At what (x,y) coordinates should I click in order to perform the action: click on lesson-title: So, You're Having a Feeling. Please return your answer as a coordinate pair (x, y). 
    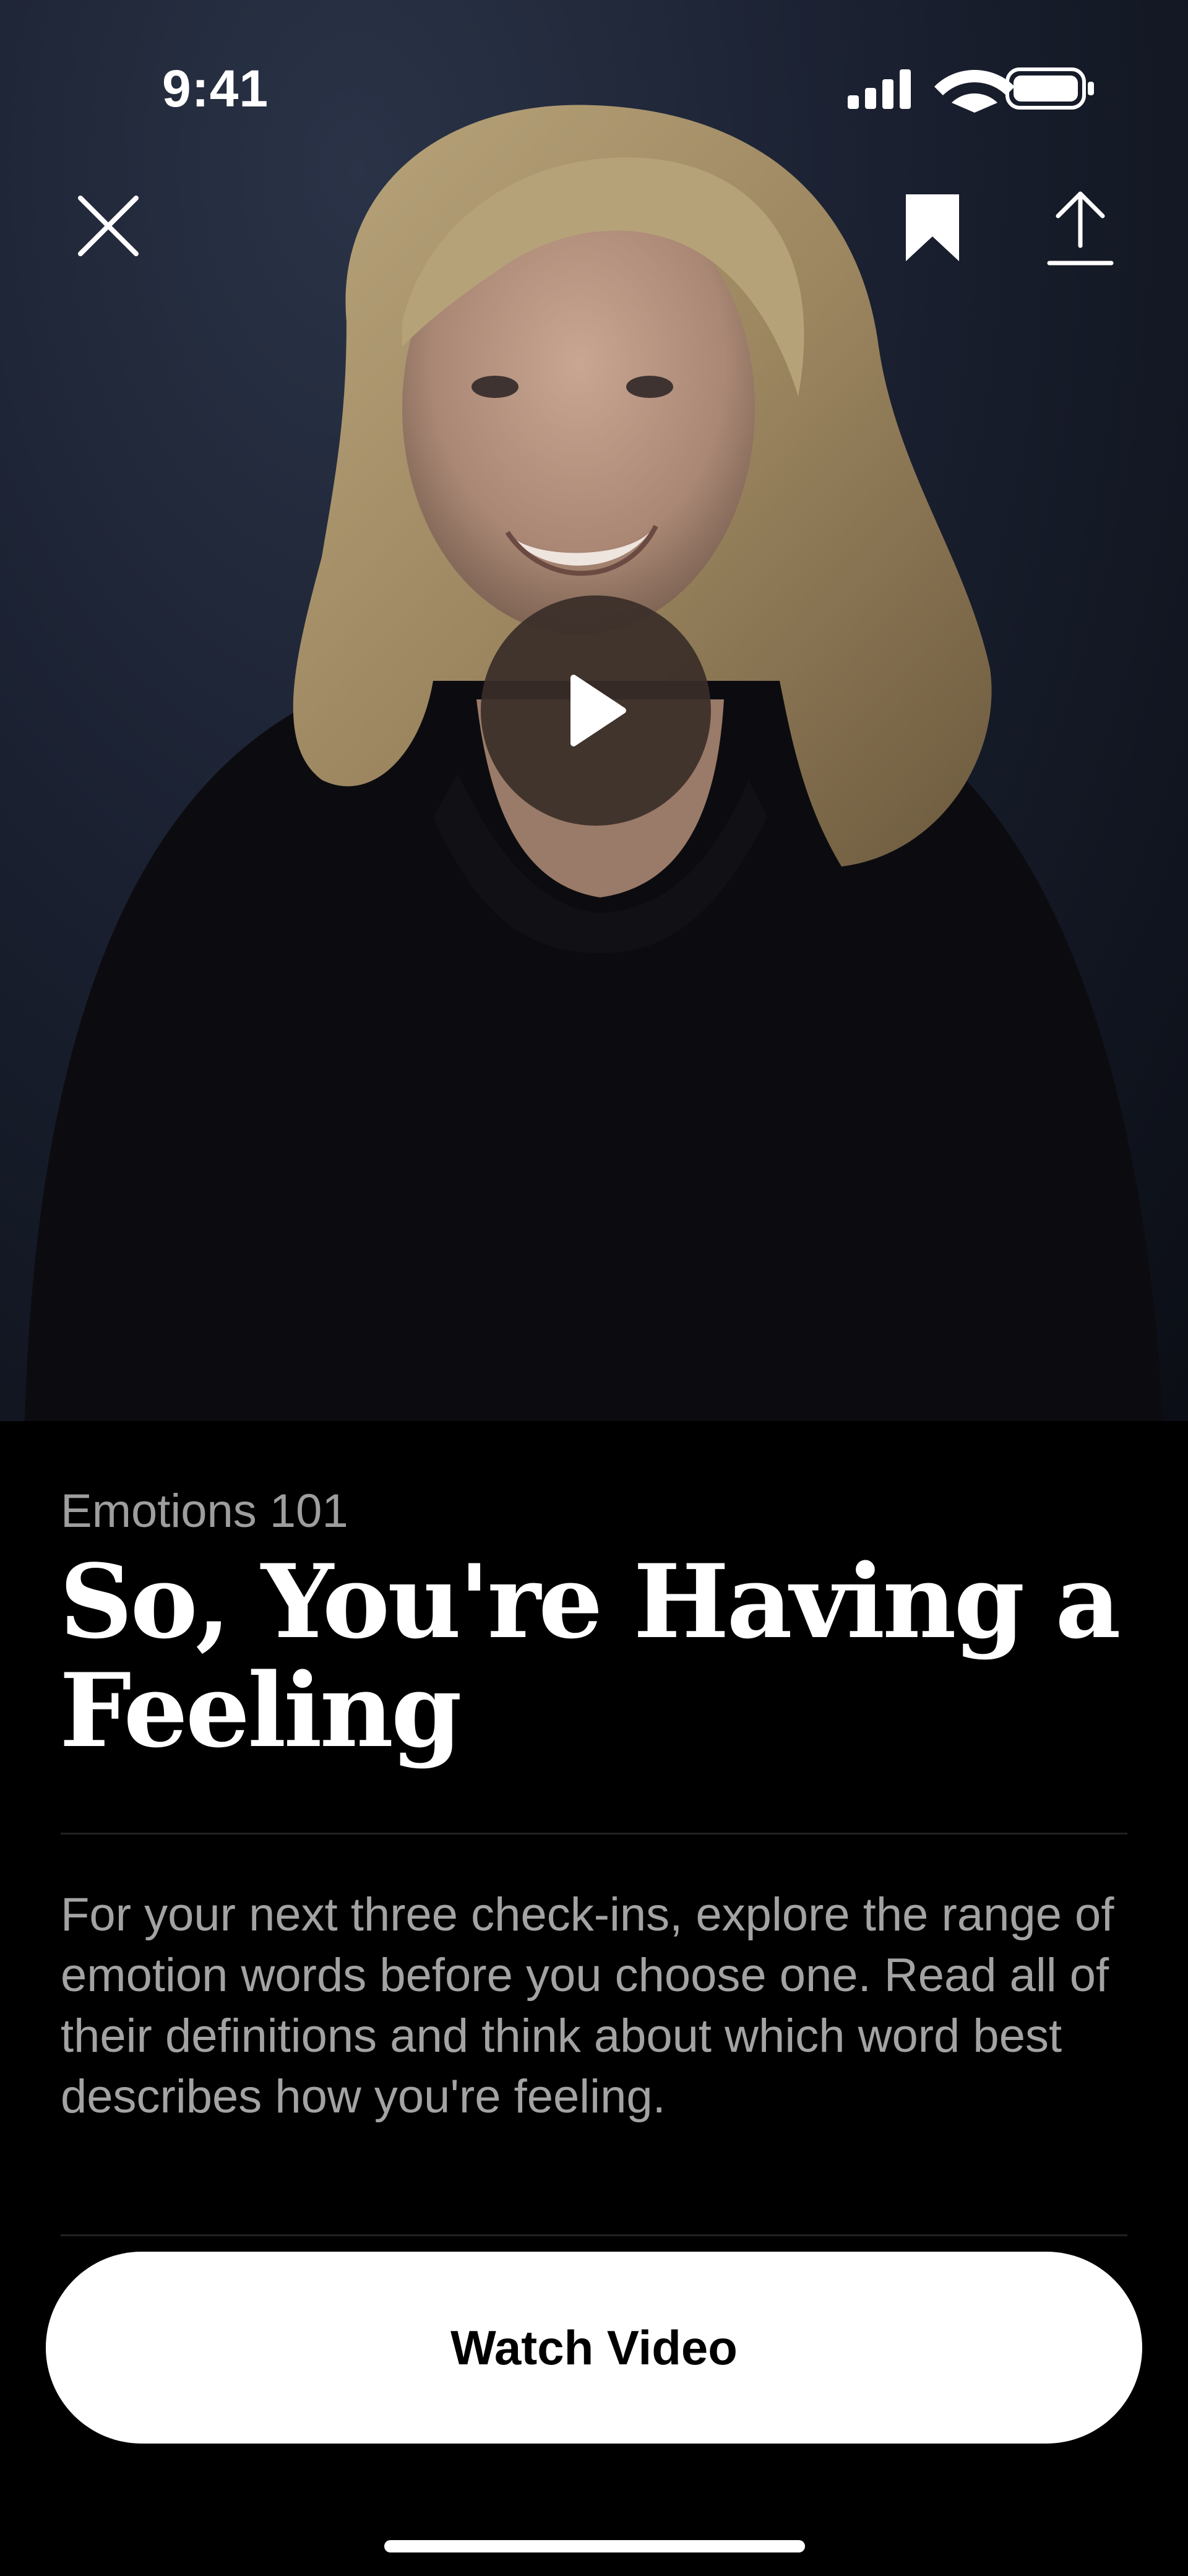
    Looking at the image, I should click on (590, 1656).